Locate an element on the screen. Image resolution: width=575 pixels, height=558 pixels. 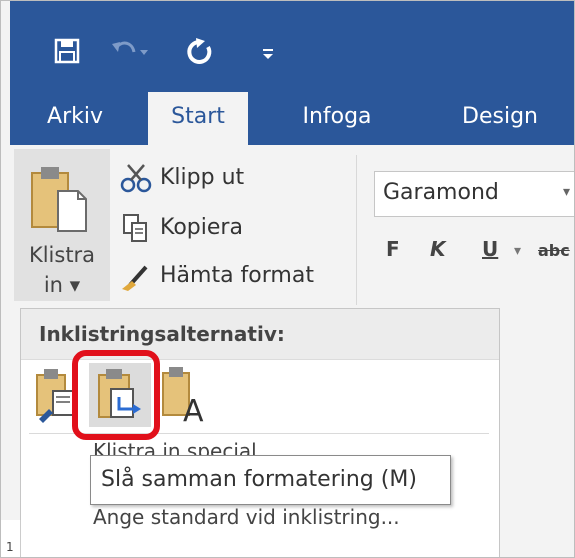
vertical-ruler: 1 is located at coordinates (10, 539).